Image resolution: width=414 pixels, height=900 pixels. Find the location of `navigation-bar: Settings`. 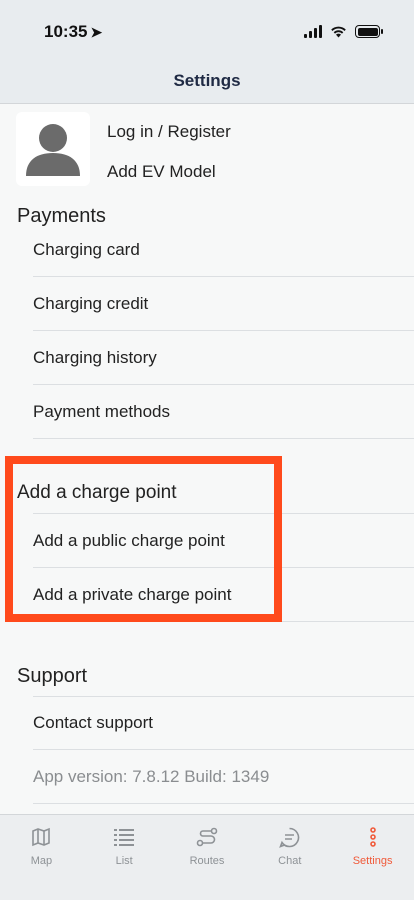

navigation-bar: Settings is located at coordinates (207, 81).